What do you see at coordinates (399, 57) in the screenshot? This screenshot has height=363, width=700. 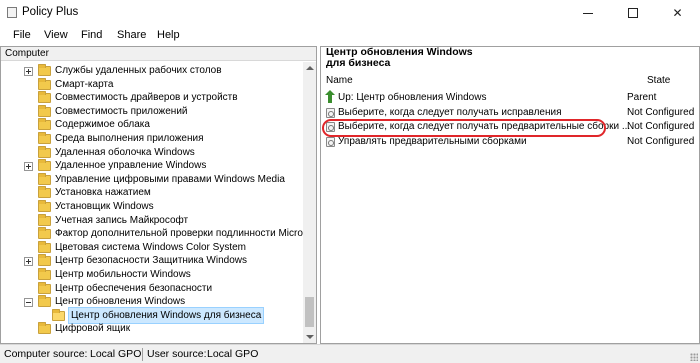 I see `category-title: Центр обновления Windows для бизнеса` at bounding box center [399, 57].